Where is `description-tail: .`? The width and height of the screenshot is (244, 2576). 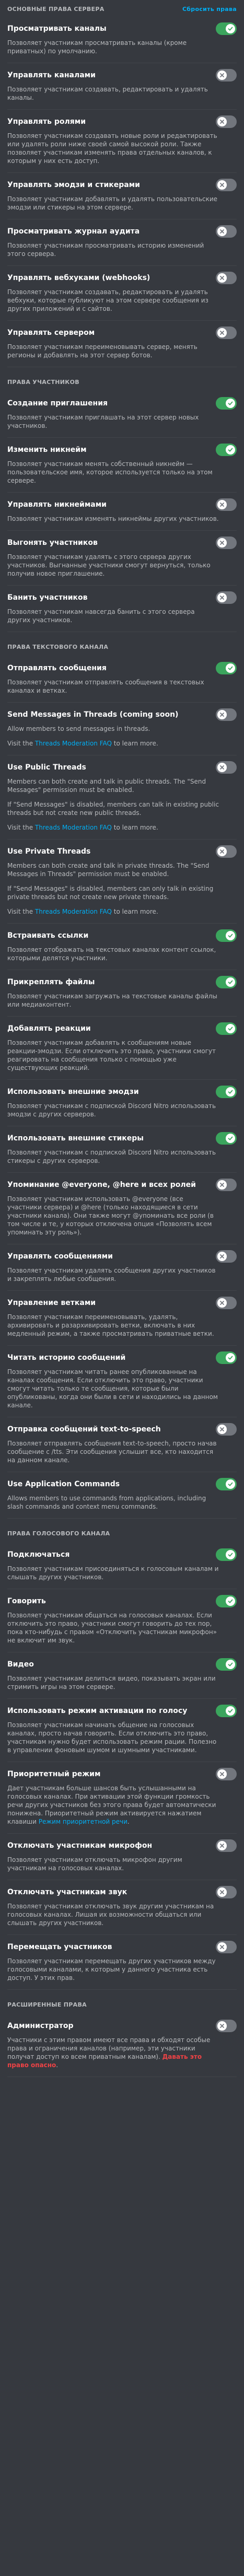
description-tail: . is located at coordinates (57, 2065).